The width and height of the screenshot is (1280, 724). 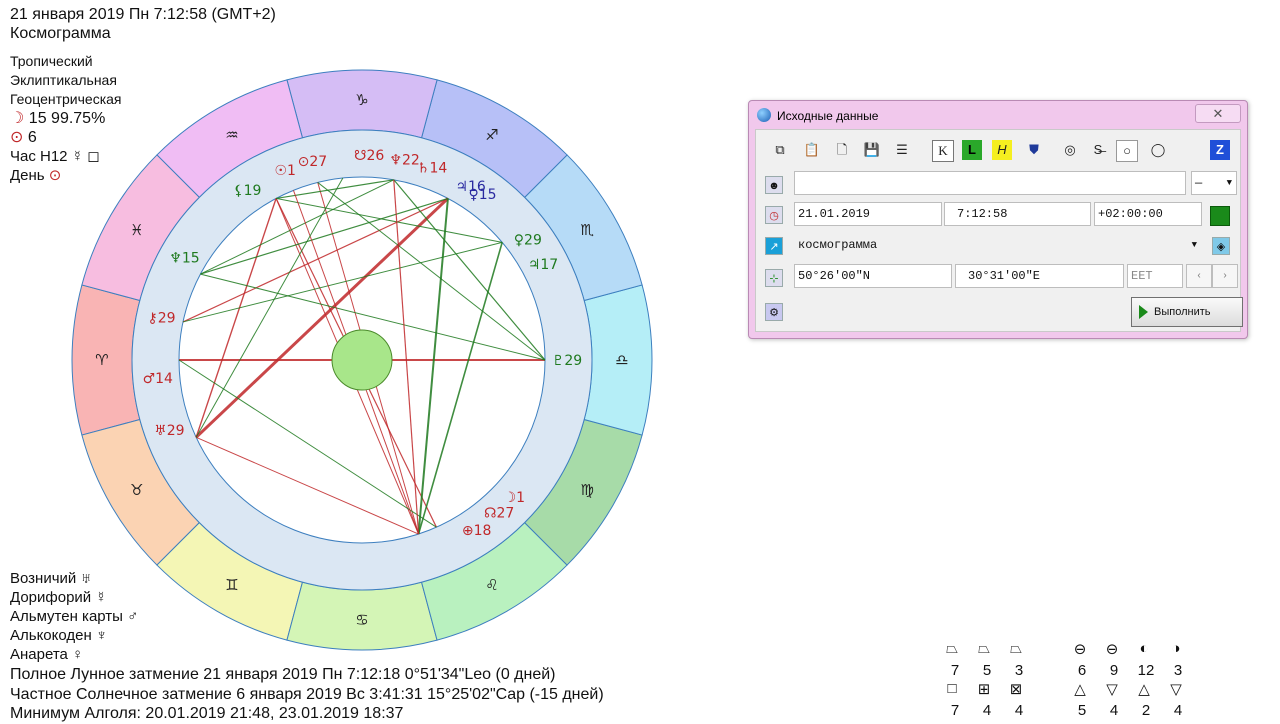 I want to click on moon-icon: ☽, so click(x=17, y=118).